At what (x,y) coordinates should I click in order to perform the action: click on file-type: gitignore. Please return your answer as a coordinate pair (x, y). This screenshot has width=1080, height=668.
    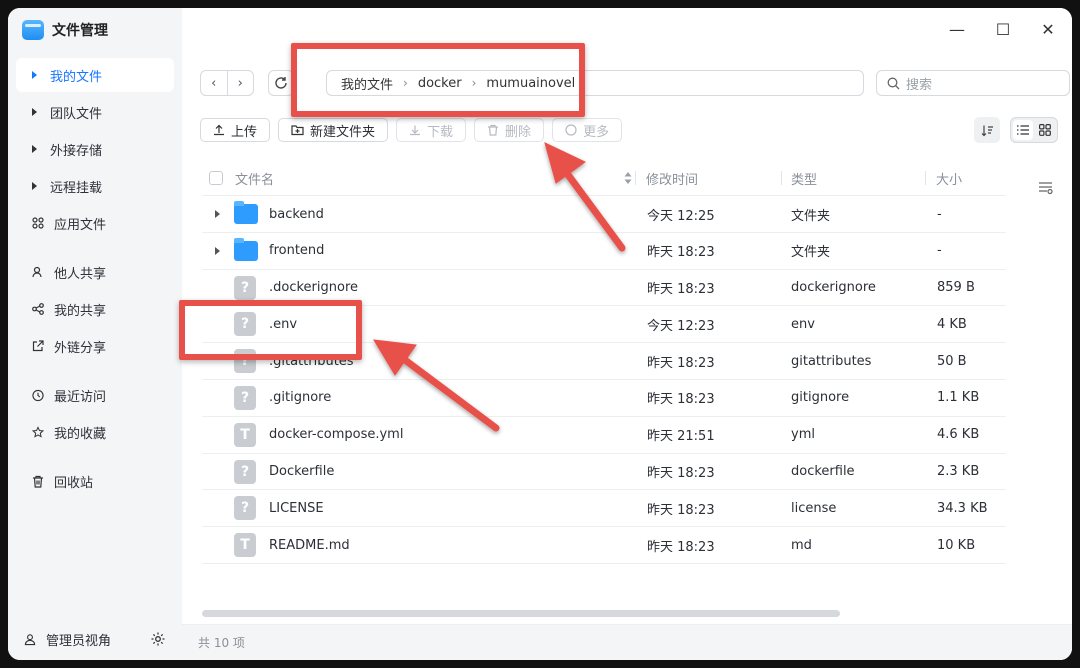
    Looking at the image, I should click on (820, 398).